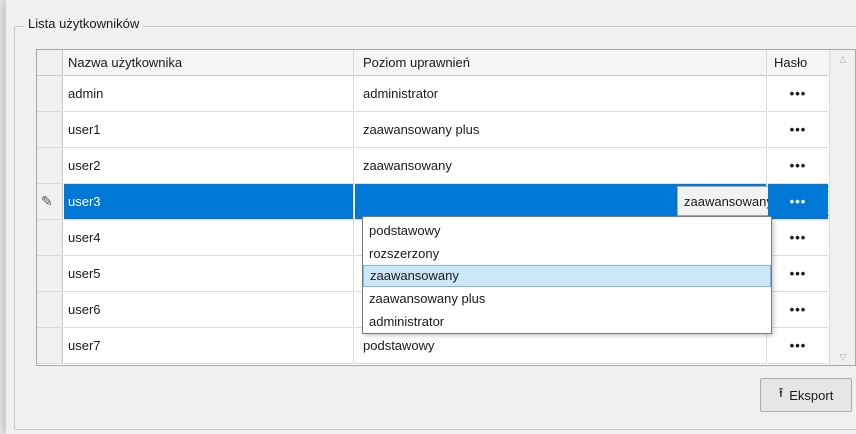 Image resolution: width=856 pixels, height=434 pixels. I want to click on username-cell: user5, so click(209, 274).